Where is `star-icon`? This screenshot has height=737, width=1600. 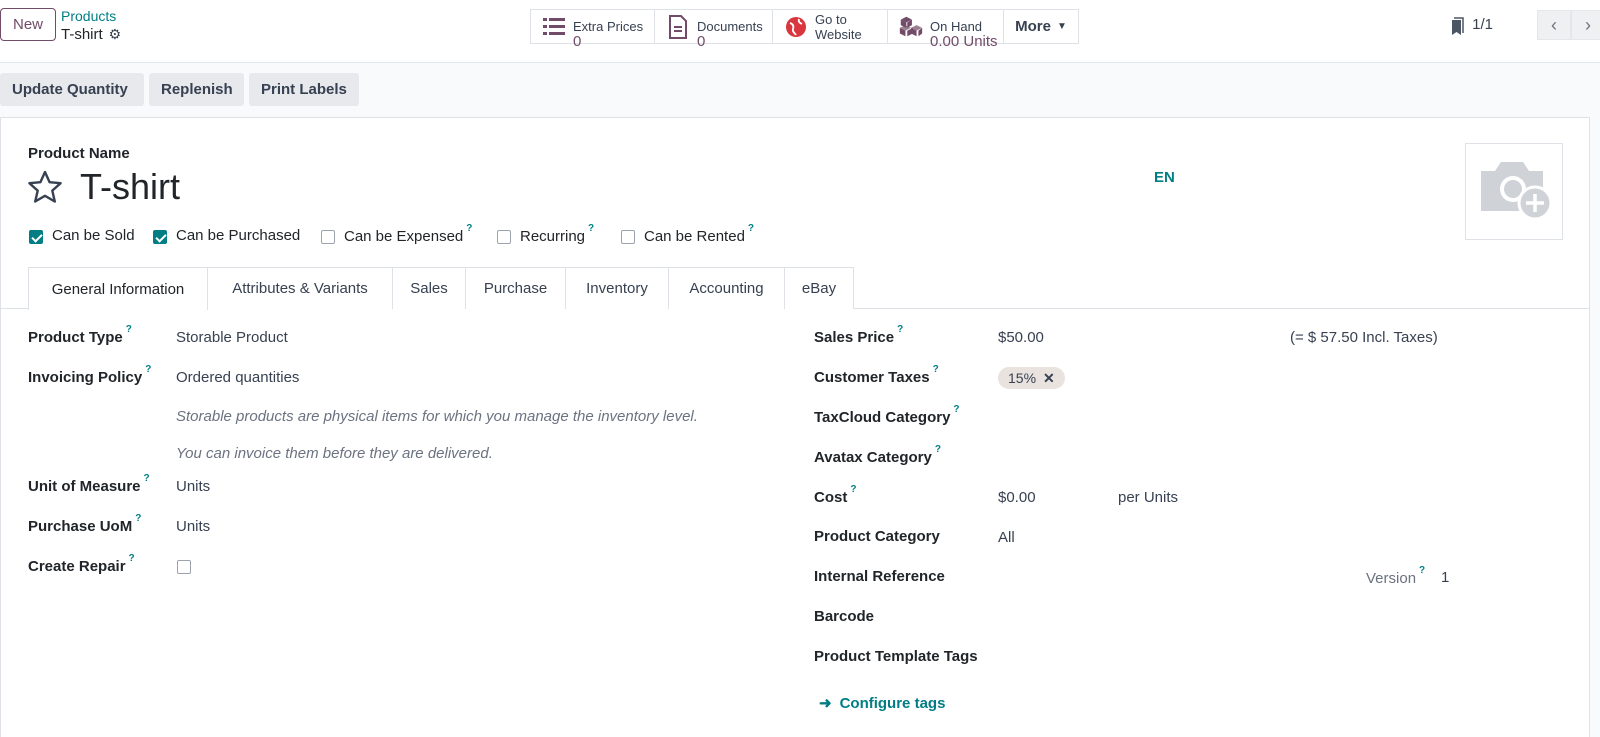
star-icon is located at coordinates (45, 189).